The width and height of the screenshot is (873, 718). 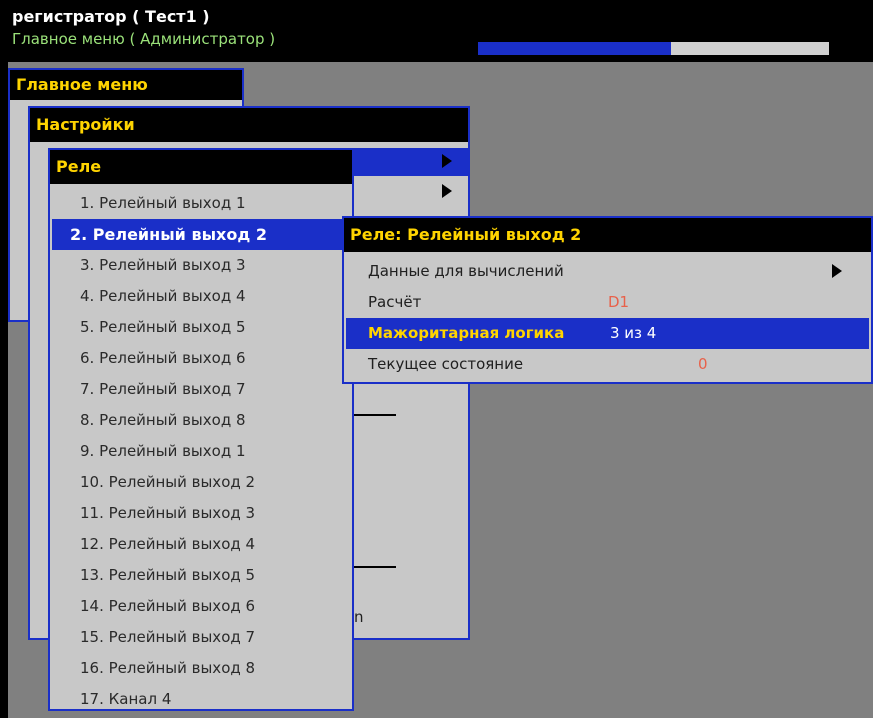 I want to click on app-subtitle: Главное меню ( Администратор ), so click(x=144, y=39).